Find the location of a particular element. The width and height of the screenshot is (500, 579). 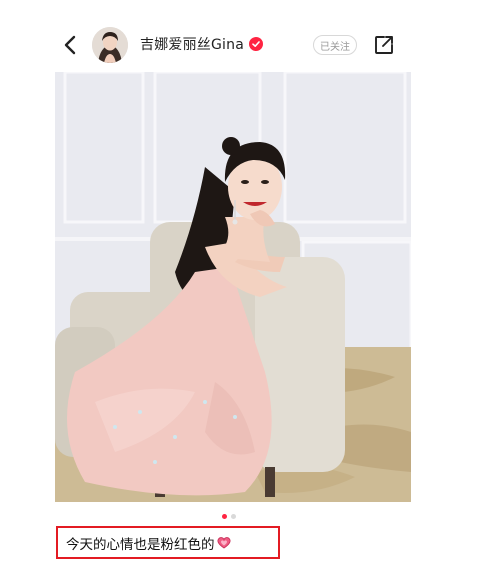

verified-badge-icon is located at coordinates (256, 44).